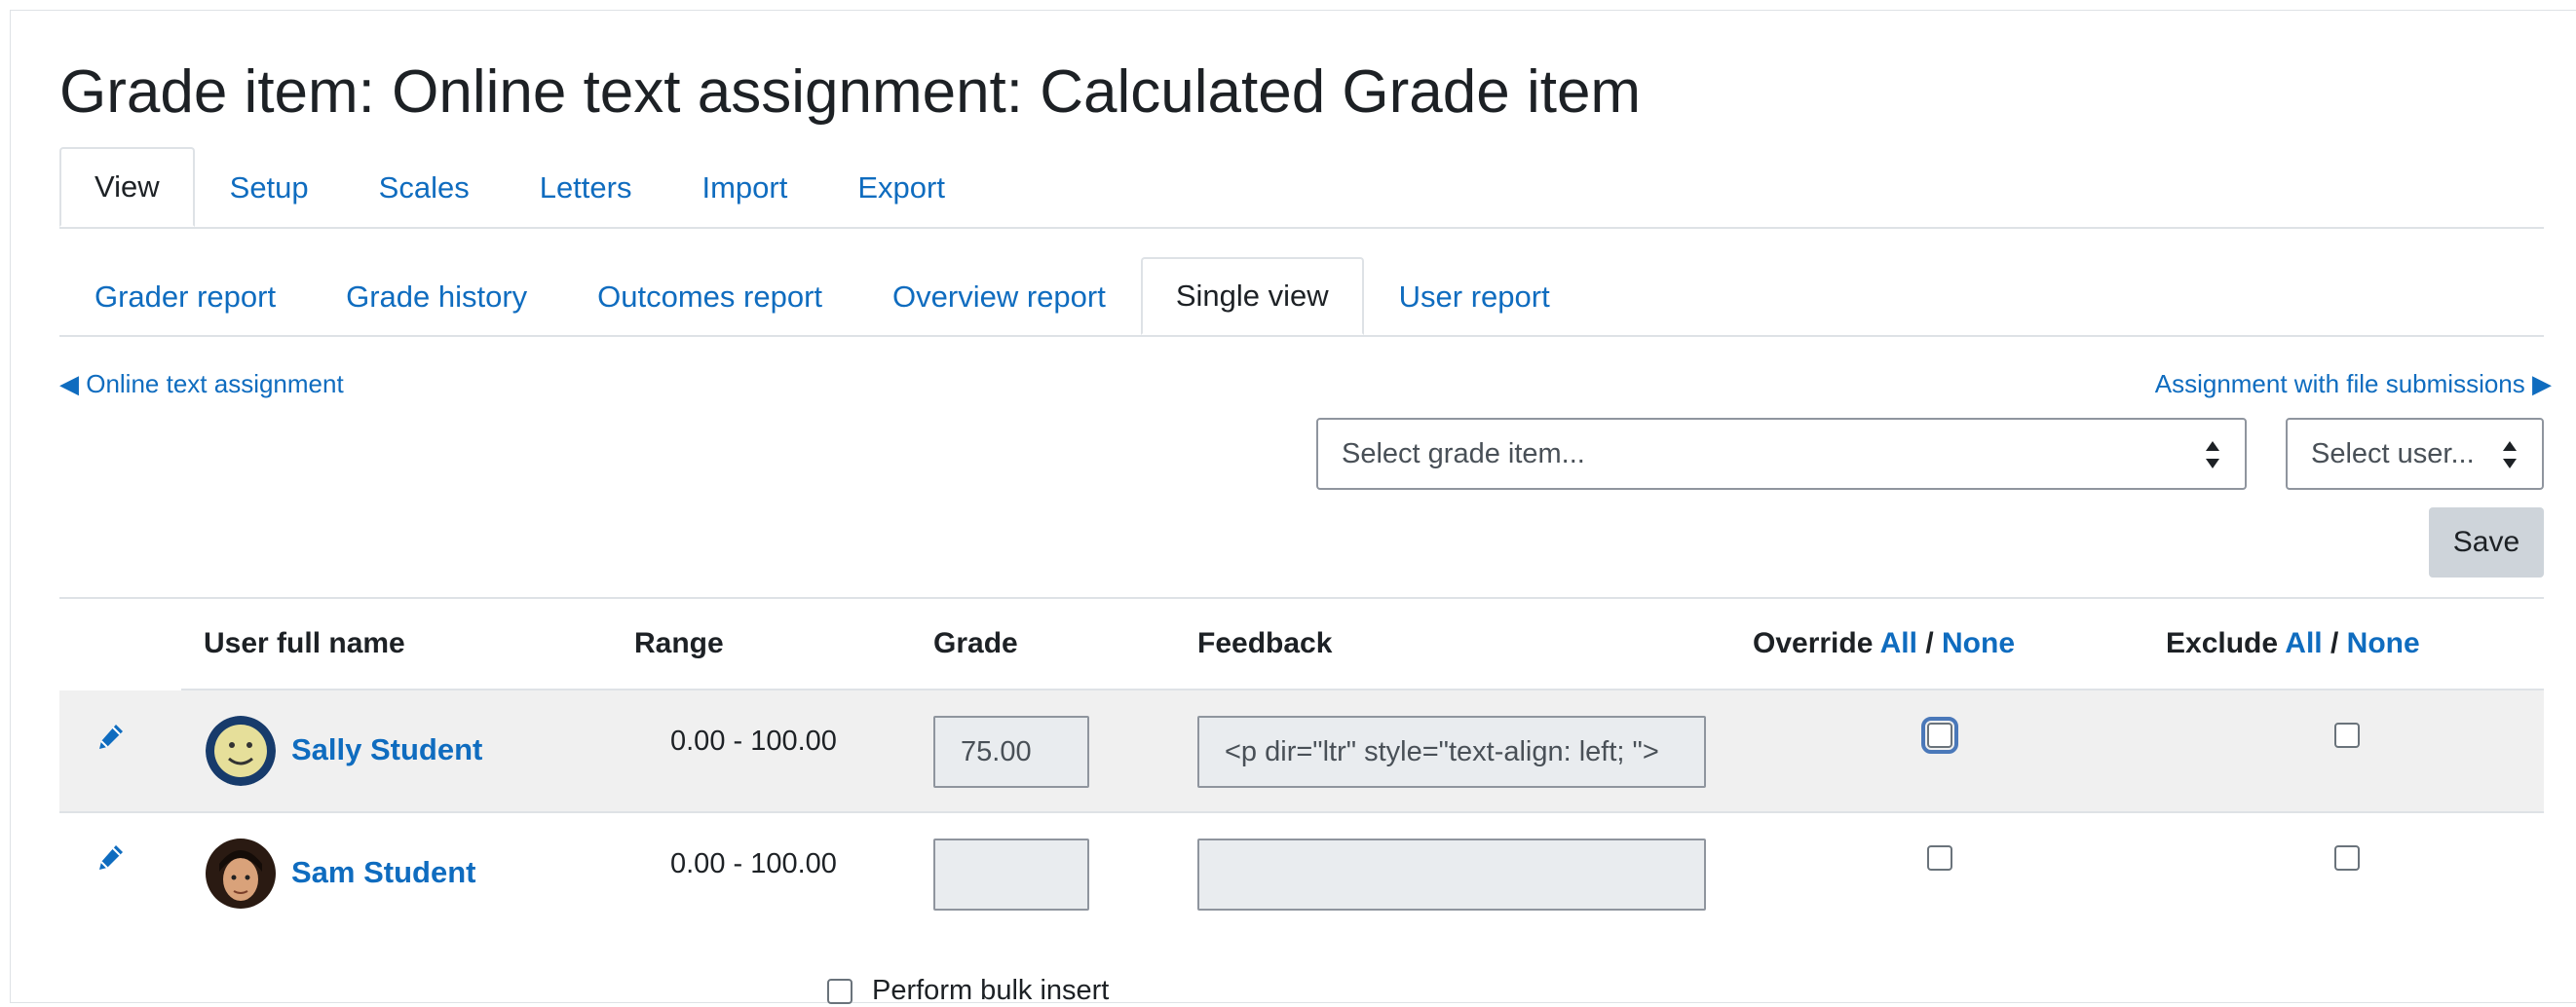 This screenshot has height=1007, width=2576. Describe the element at coordinates (127, 187) in the screenshot. I see `tab-view: View` at that location.